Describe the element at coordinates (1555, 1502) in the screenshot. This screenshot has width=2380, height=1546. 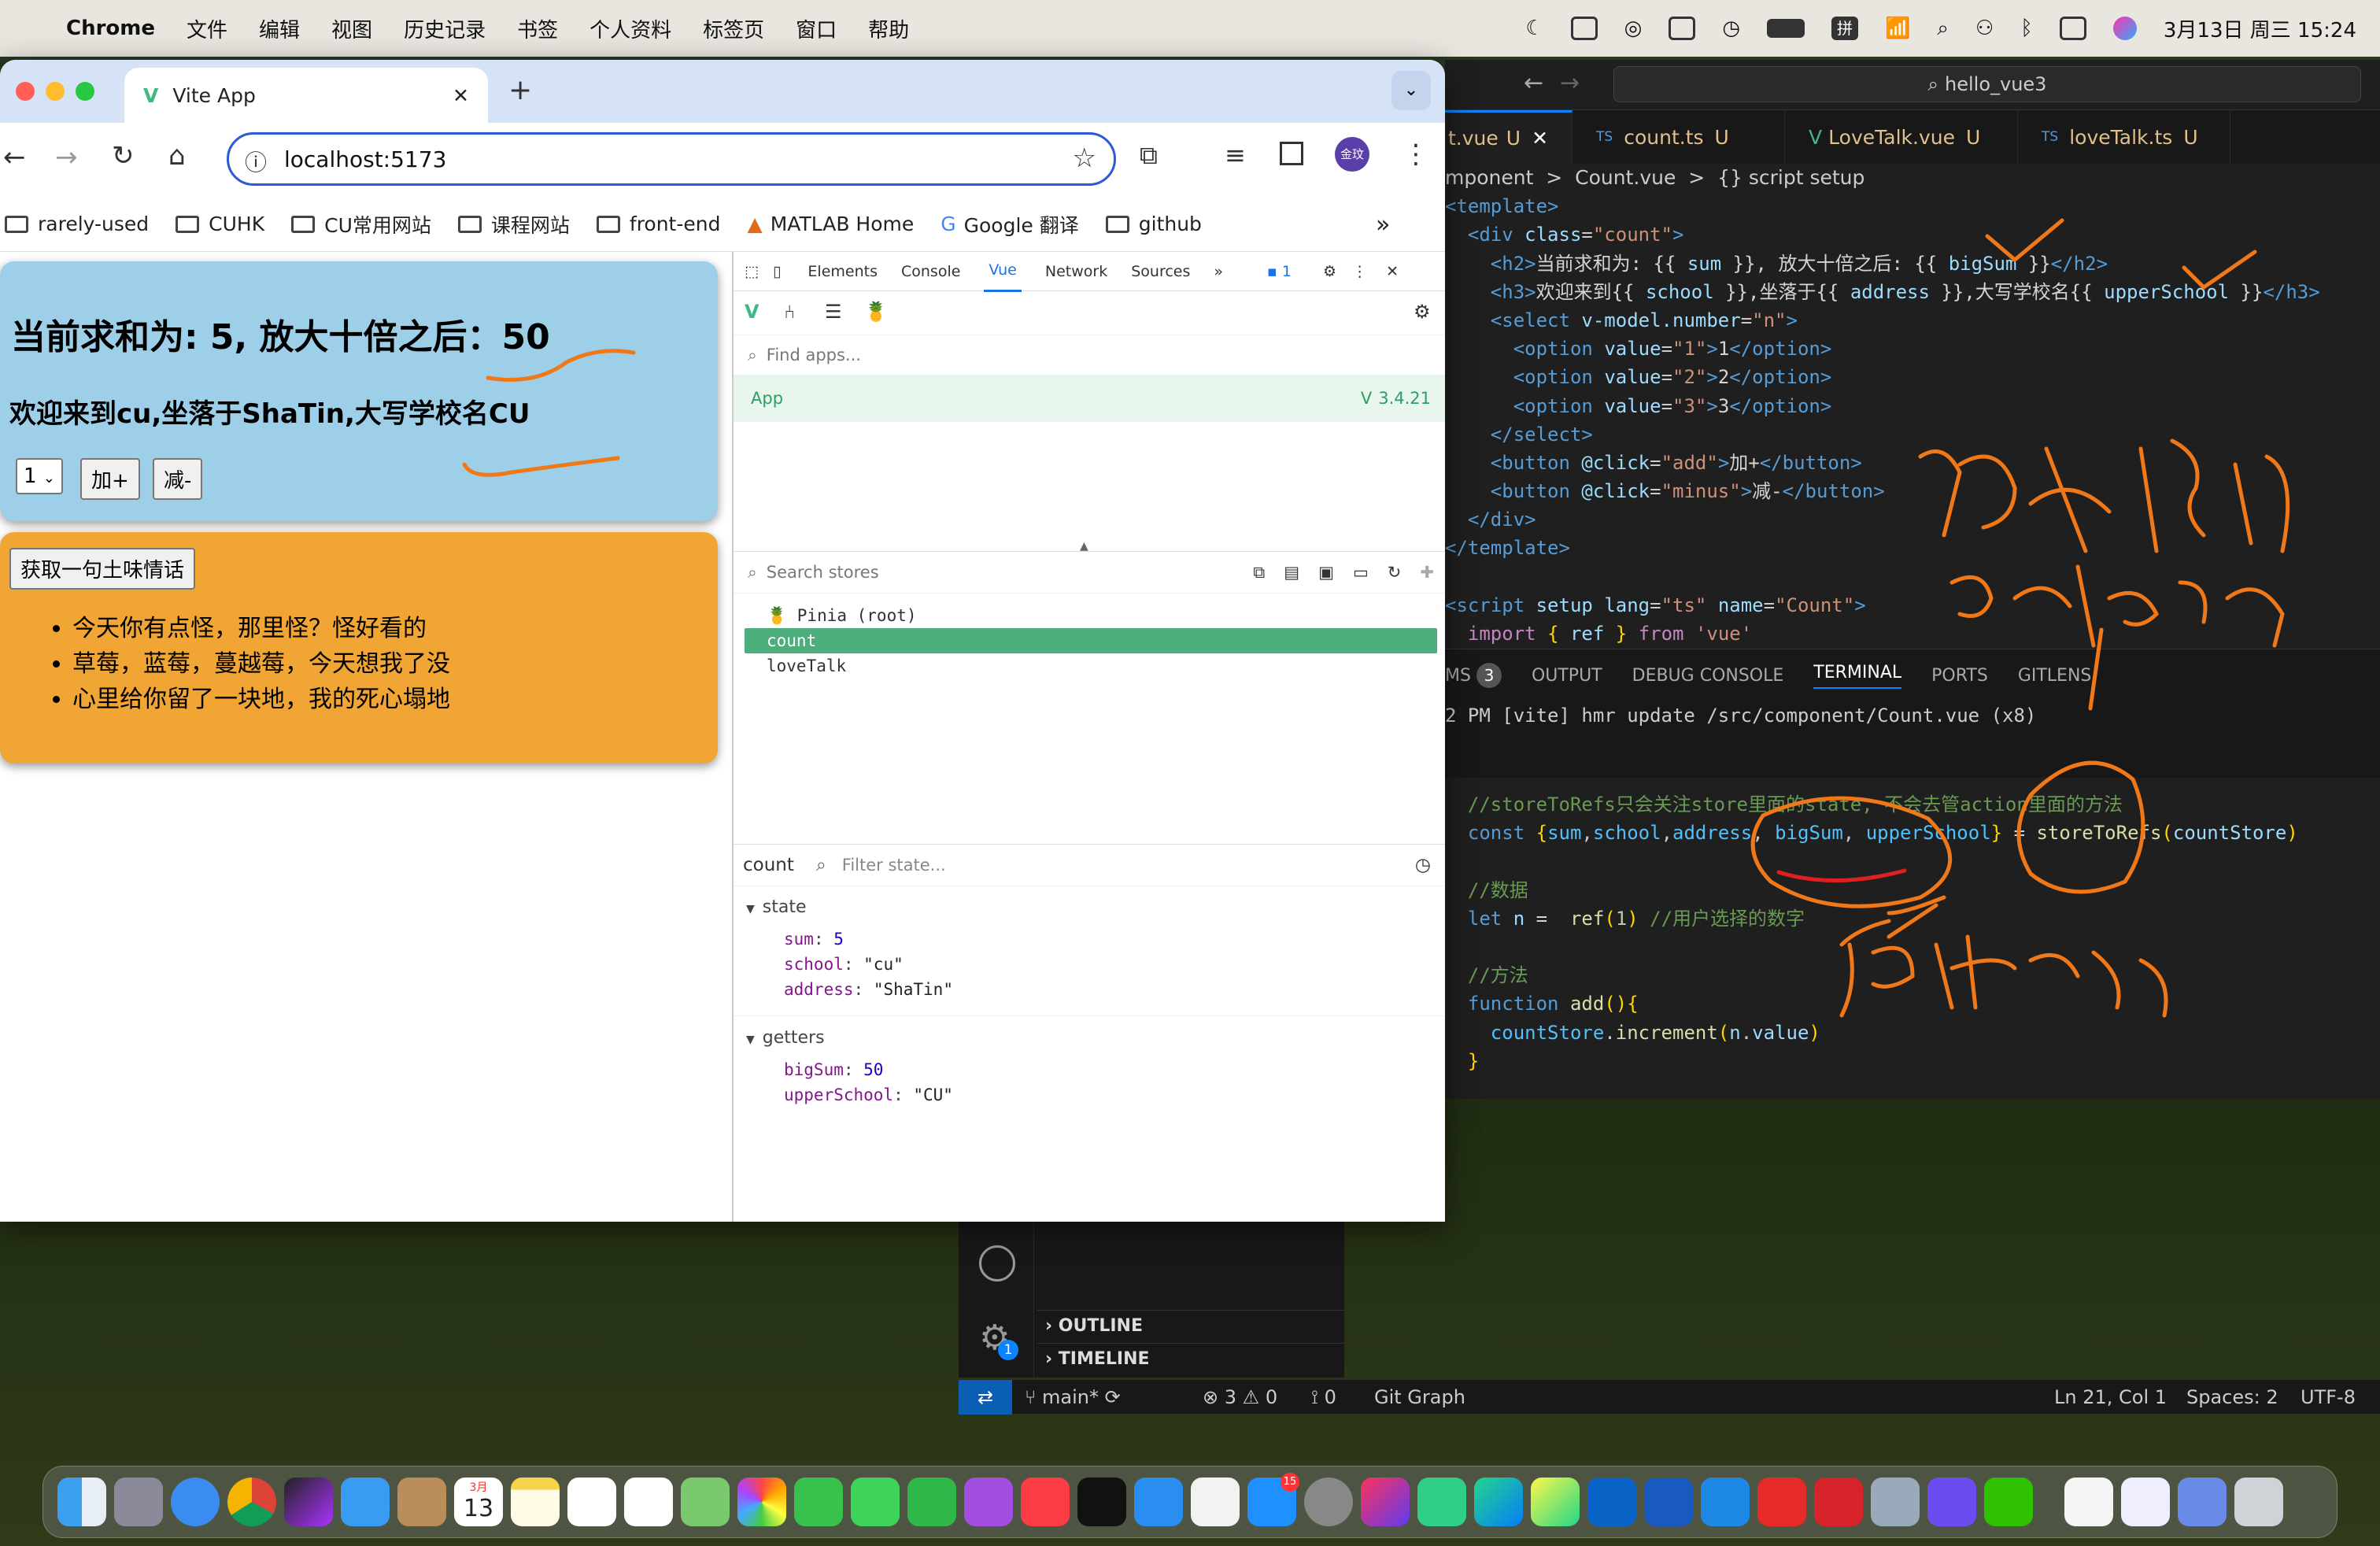
I see `pycharm-icon` at that location.